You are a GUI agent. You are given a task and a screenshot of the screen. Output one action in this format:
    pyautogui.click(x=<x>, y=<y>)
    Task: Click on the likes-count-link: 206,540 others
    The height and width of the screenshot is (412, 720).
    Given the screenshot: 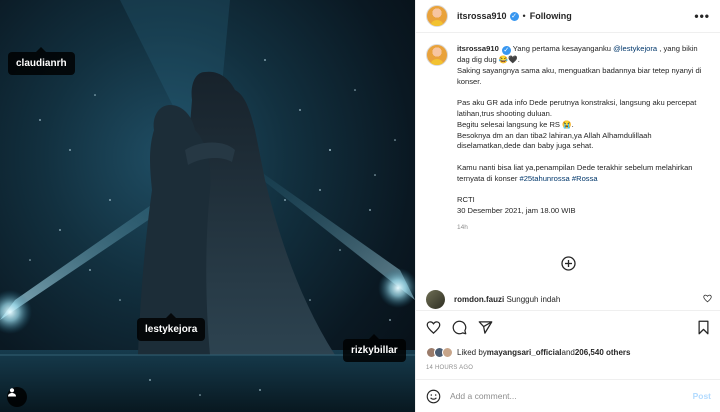 What is the action you would take?
    pyautogui.click(x=603, y=352)
    